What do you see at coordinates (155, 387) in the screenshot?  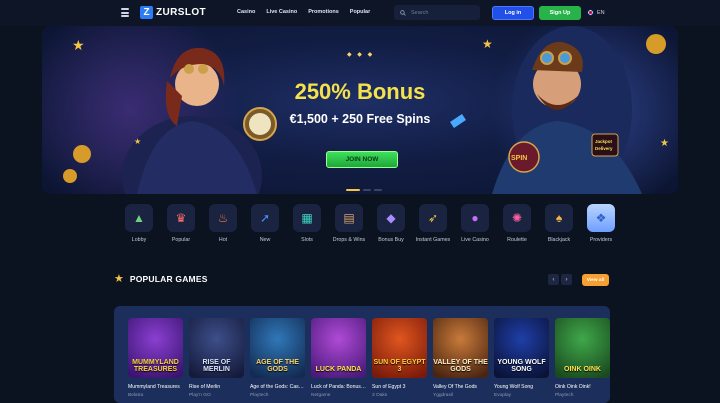 I see `game-title: Mummyland Treasures` at bounding box center [155, 387].